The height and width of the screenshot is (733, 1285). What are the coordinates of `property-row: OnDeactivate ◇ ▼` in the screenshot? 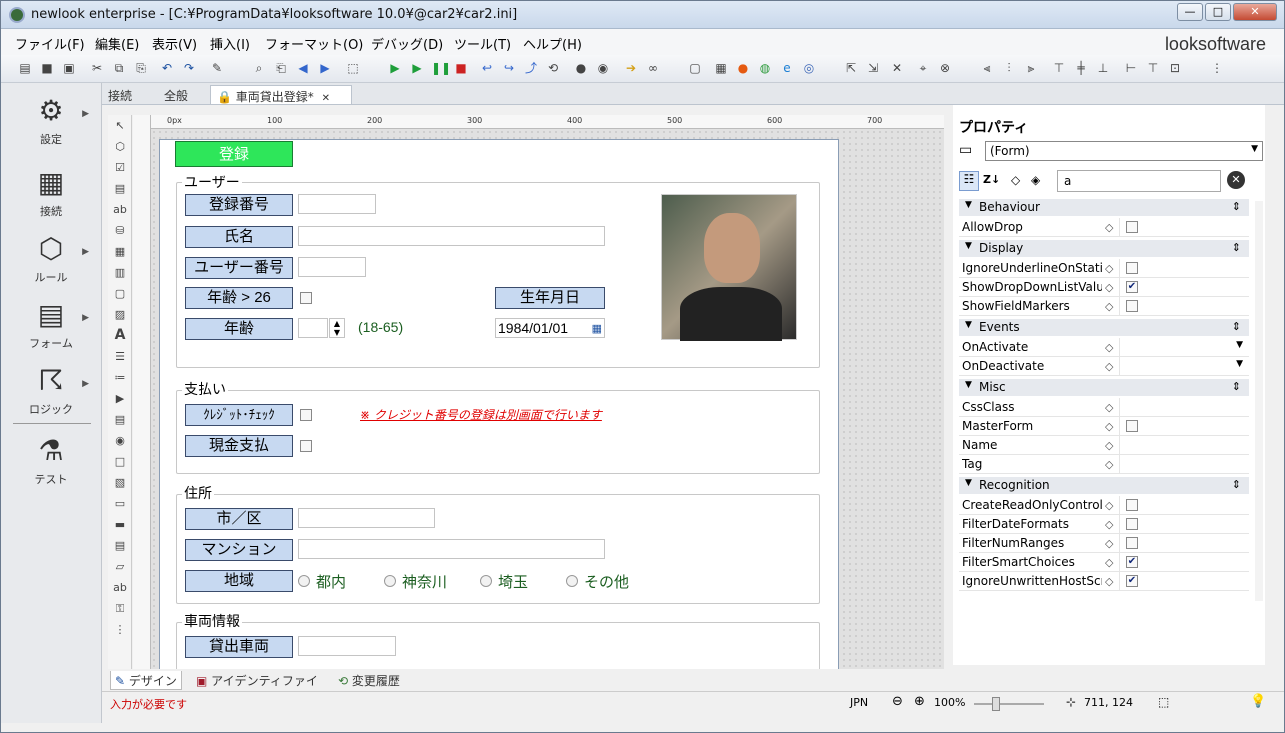 It's located at (1104, 366).